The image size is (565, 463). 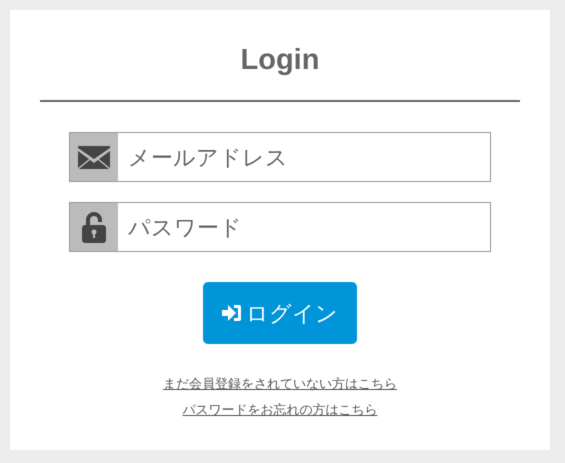 I want to click on login-title: Login, so click(x=280, y=60).